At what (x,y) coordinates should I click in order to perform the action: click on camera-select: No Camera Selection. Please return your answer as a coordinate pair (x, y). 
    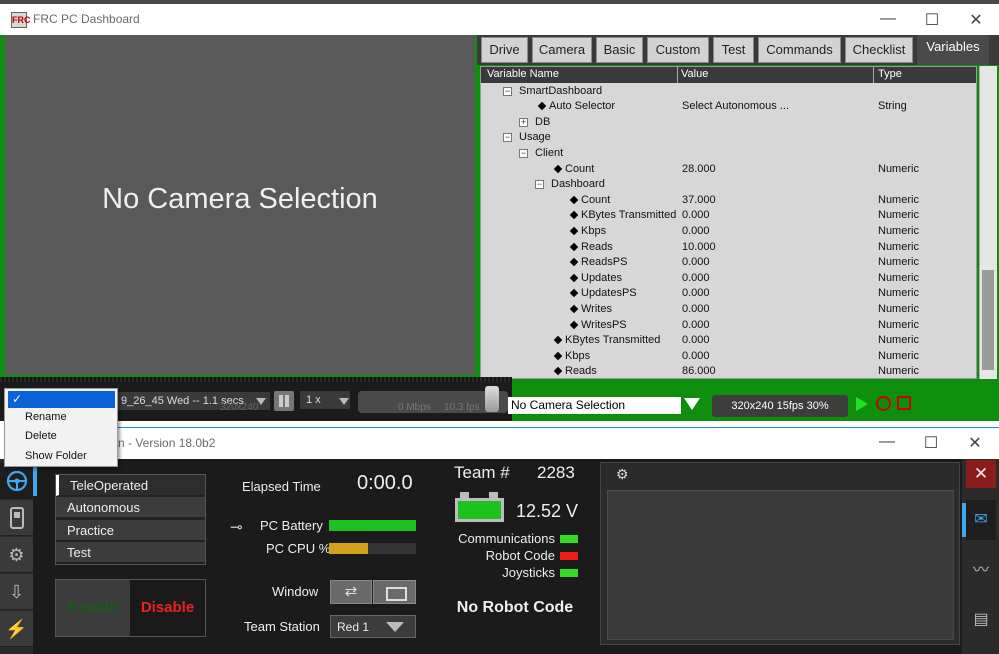
    Looking at the image, I should click on (594, 405).